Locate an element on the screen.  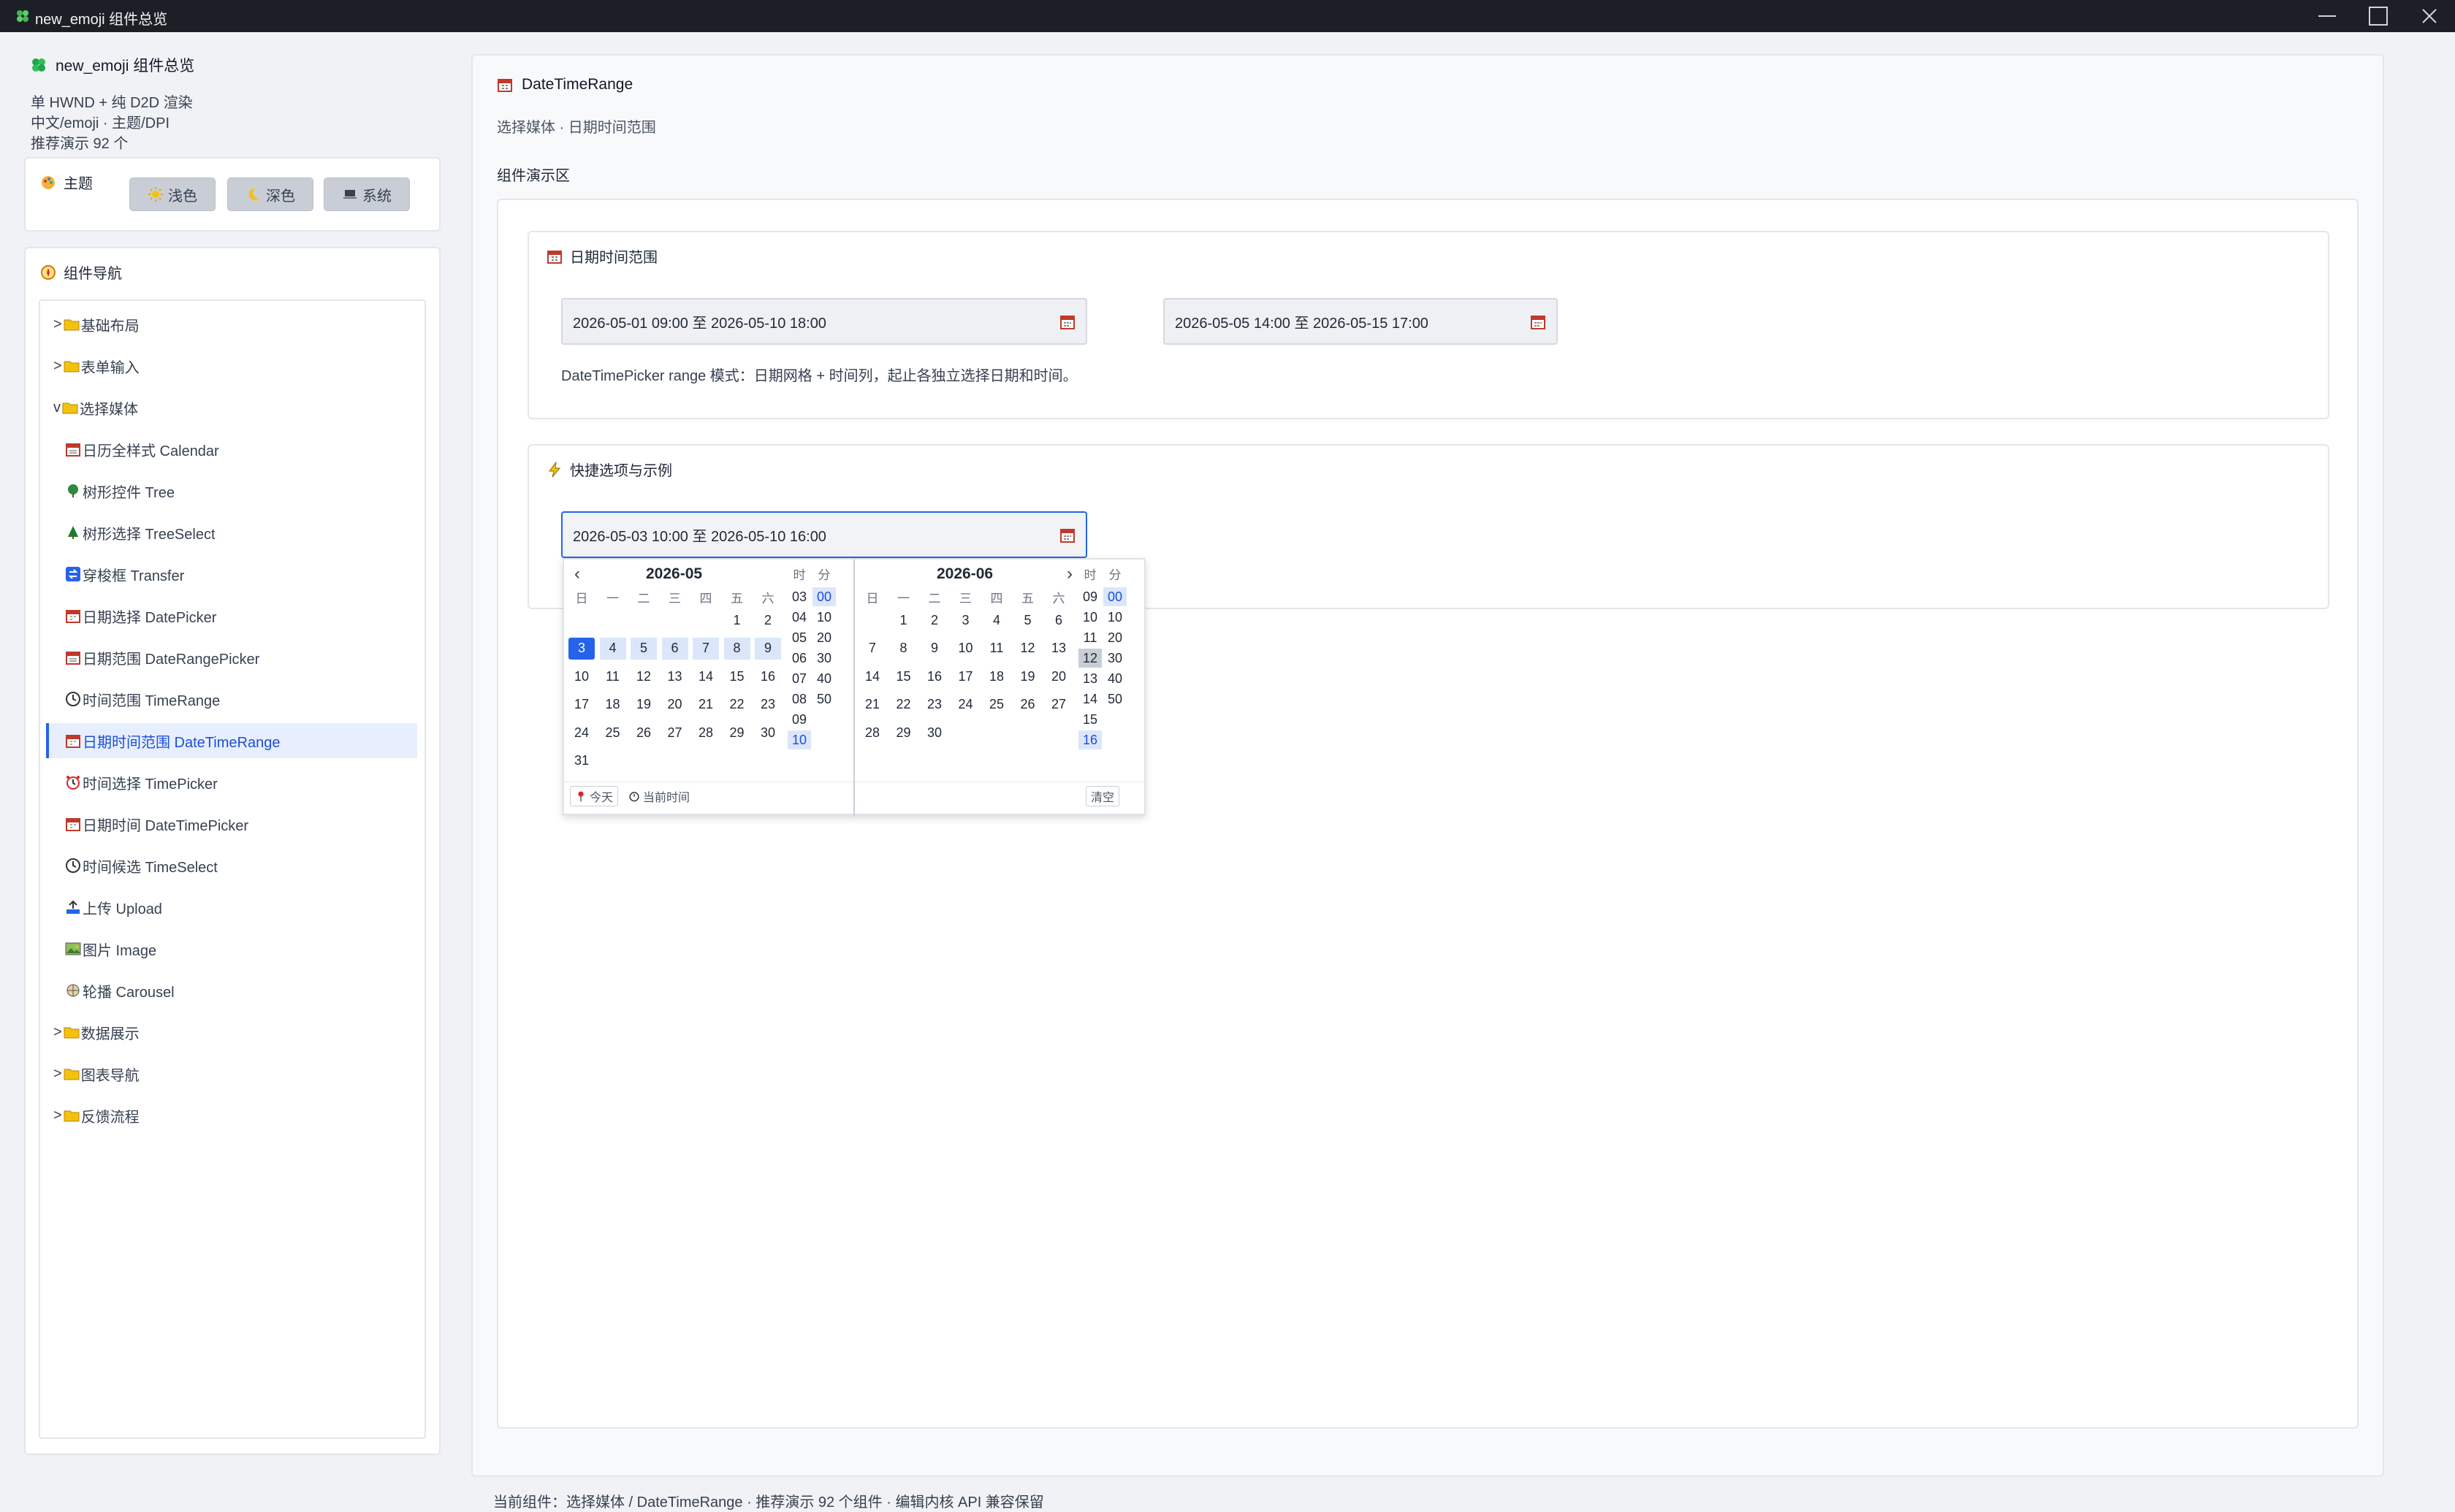
nav-item-15: 图片 Image is located at coordinates (247, 949).